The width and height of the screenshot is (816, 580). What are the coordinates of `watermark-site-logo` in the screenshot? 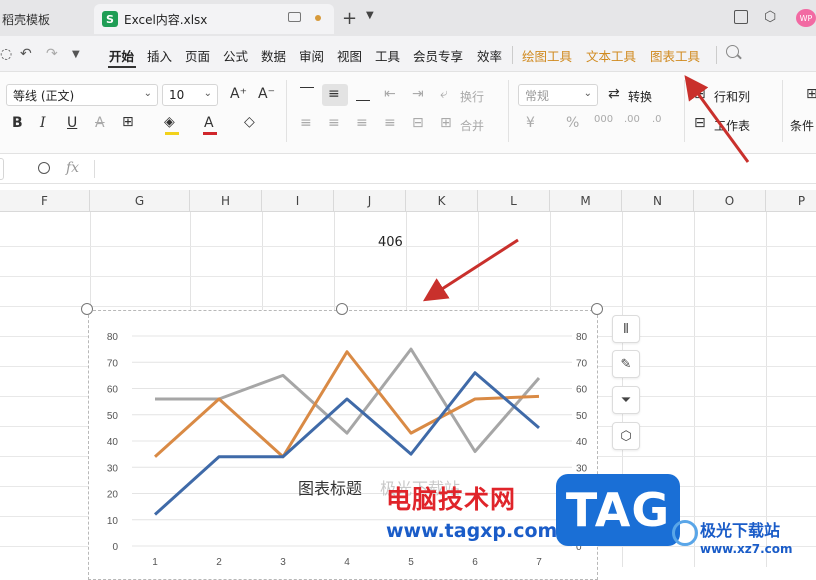 It's located at (685, 533).